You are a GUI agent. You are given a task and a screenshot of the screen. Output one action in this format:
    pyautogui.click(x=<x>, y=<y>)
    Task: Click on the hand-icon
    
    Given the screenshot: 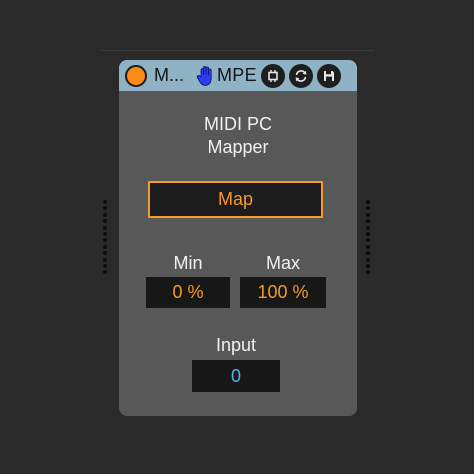 What is the action you would take?
    pyautogui.click(x=206, y=76)
    